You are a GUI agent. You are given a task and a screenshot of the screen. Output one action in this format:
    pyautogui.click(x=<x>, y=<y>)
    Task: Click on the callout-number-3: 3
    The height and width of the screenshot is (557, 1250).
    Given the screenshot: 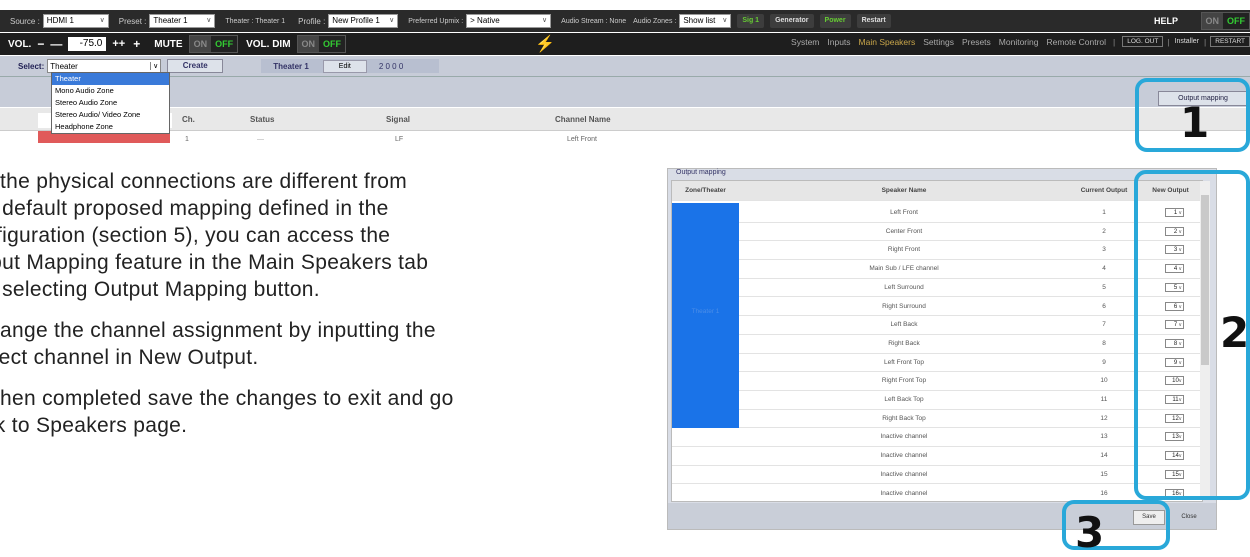 What is the action you would take?
    pyautogui.click(x=1089, y=532)
    